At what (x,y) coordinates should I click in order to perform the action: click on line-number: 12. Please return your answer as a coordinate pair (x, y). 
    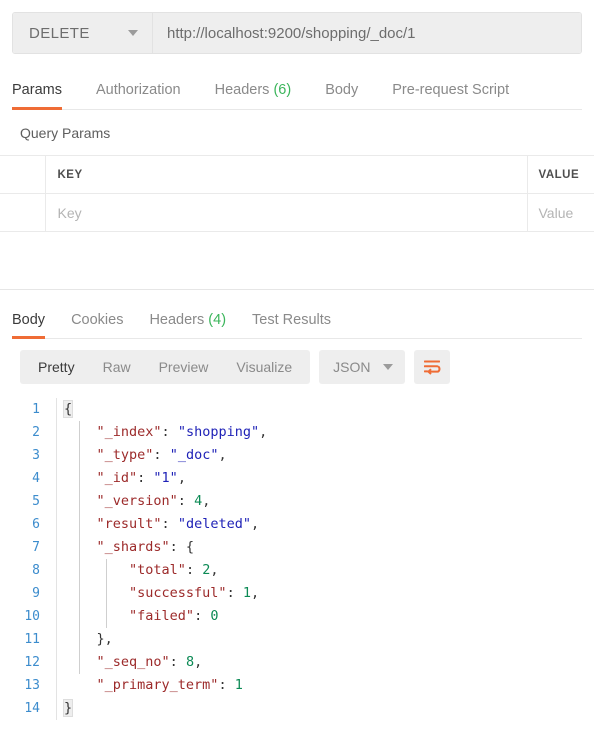
    Looking at the image, I should click on (32, 662).